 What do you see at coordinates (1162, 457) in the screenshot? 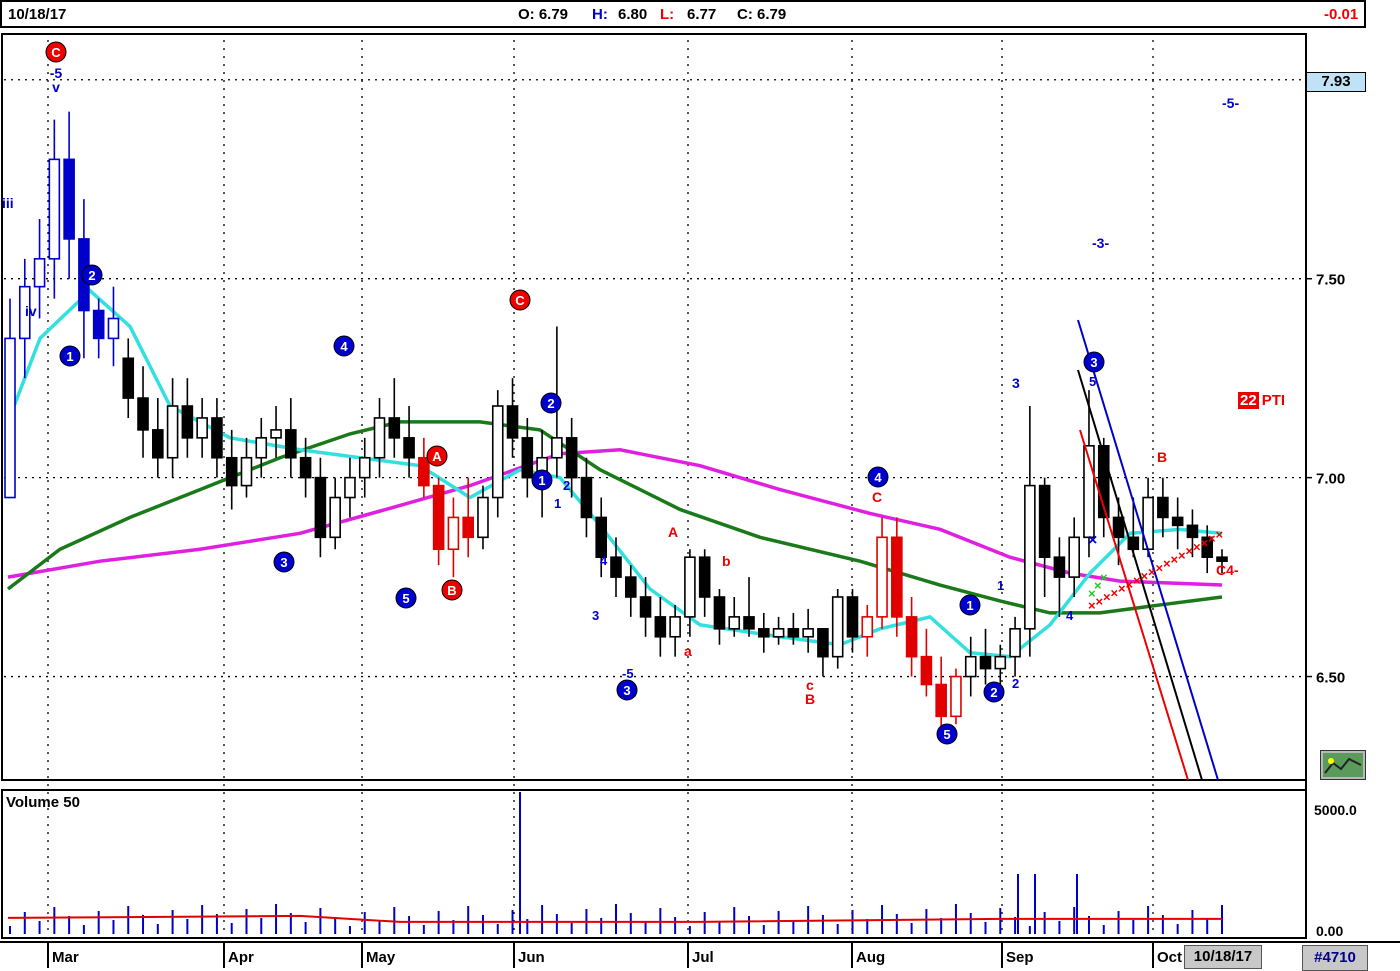
I see `wave-label: B` at bounding box center [1162, 457].